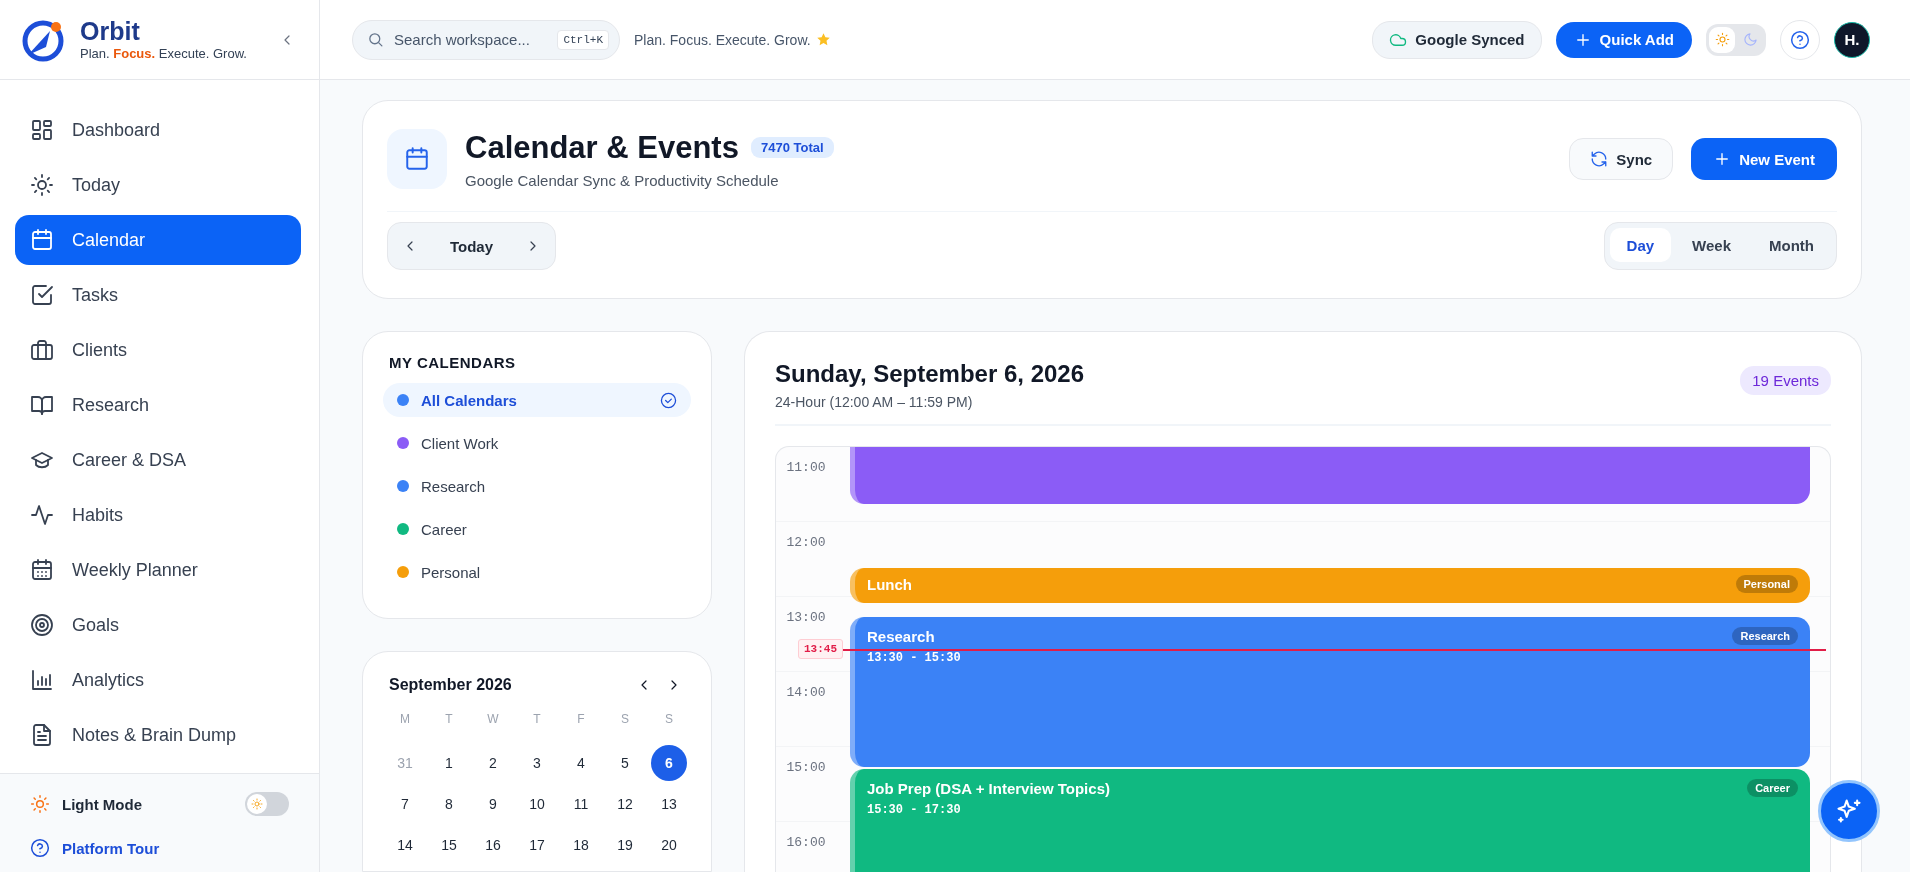 The width and height of the screenshot is (1910, 872). I want to click on event-tag: Career, so click(1772, 788).